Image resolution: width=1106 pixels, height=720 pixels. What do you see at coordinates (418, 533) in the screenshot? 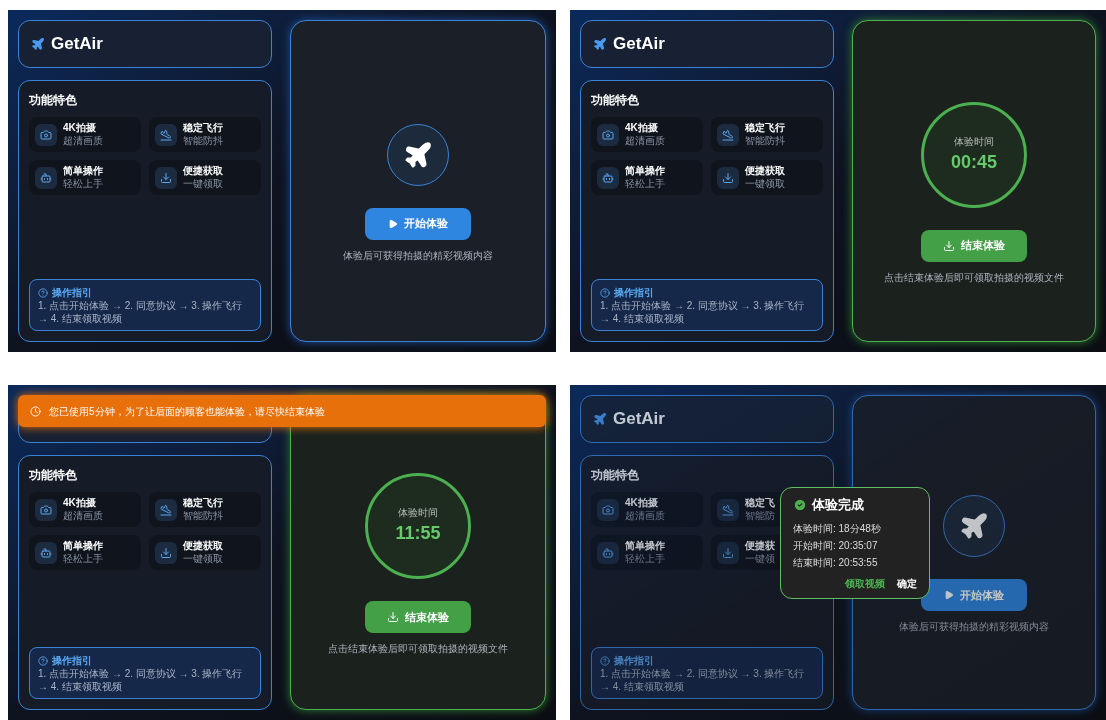
I see `timer-value: 11:55` at bounding box center [418, 533].